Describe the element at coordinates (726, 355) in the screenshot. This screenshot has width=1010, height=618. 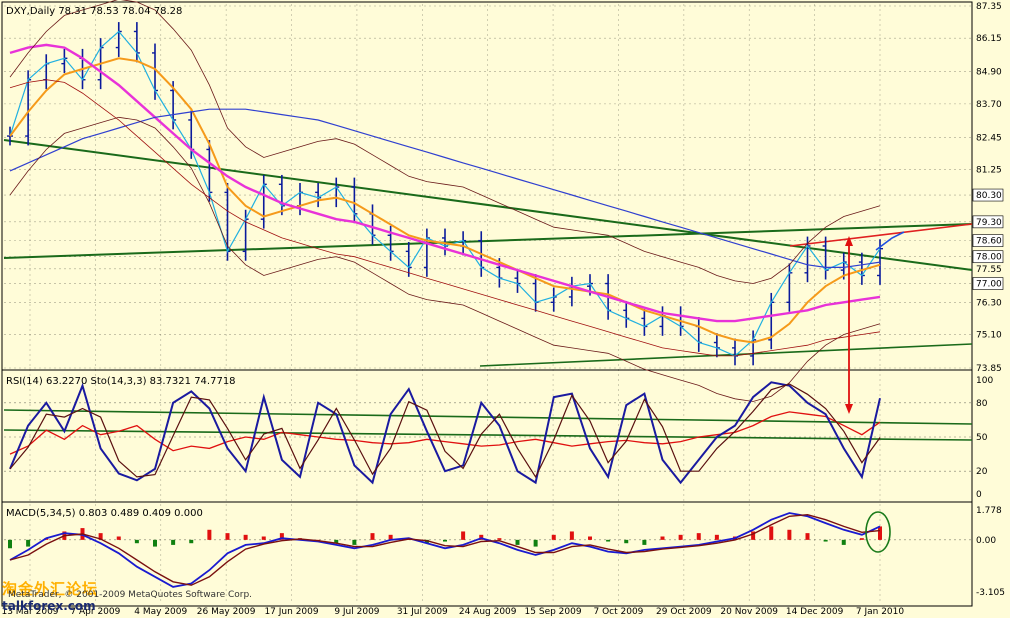
I see `green-trendline-low` at that location.